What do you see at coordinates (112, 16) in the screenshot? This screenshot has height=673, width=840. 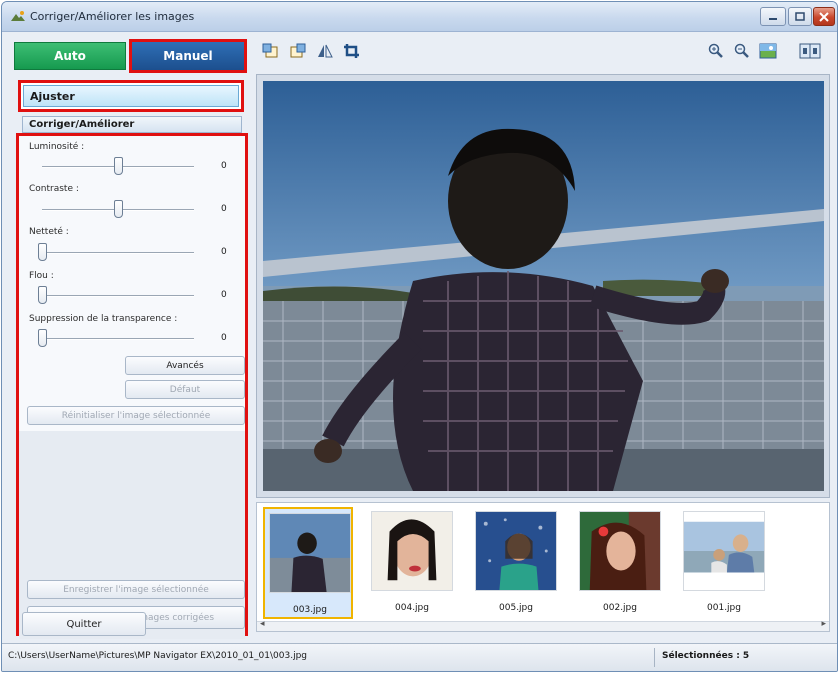 I see `window-title: Corriger/Améliorer les images` at bounding box center [112, 16].